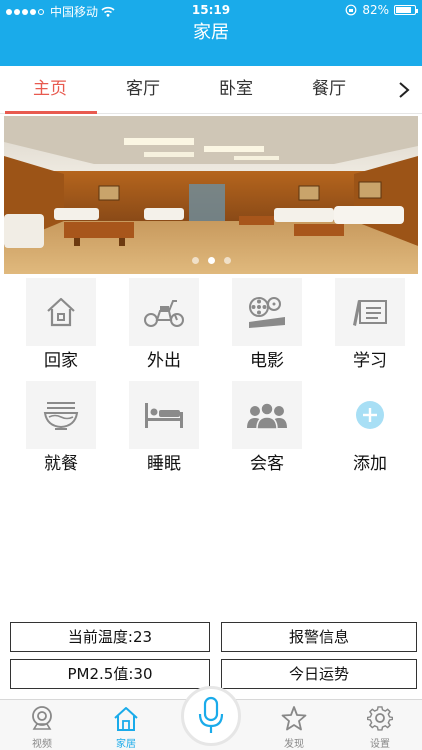 The height and width of the screenshot is (750, 422). Describe the element at coordinates (370, 361) in the screenshot. I see `scene-label: 学习` at that location.